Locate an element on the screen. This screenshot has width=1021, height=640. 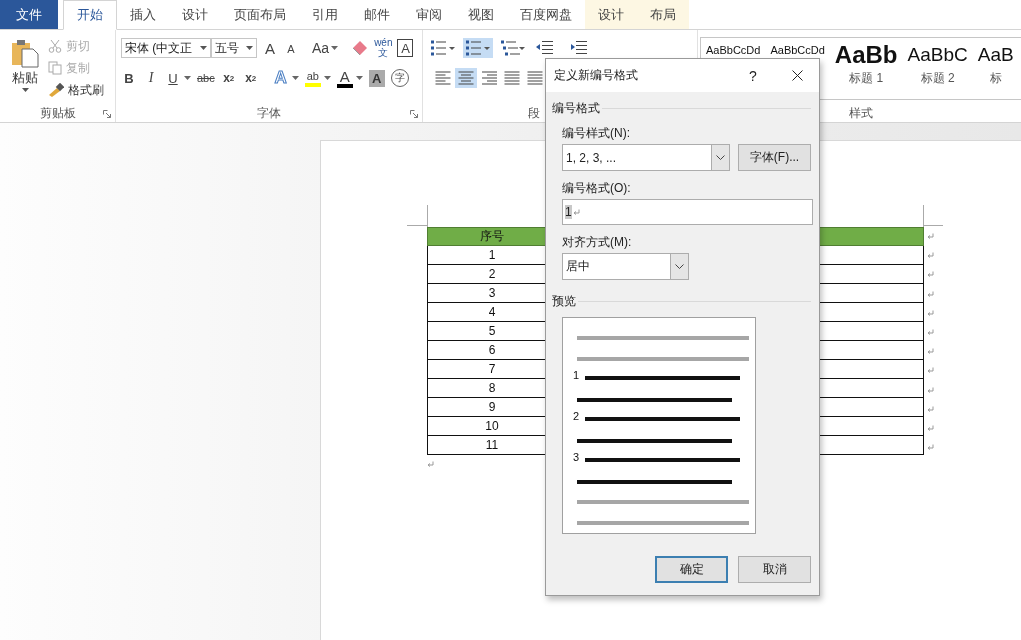
clipboard-icon is located at coordinates (25, 53).